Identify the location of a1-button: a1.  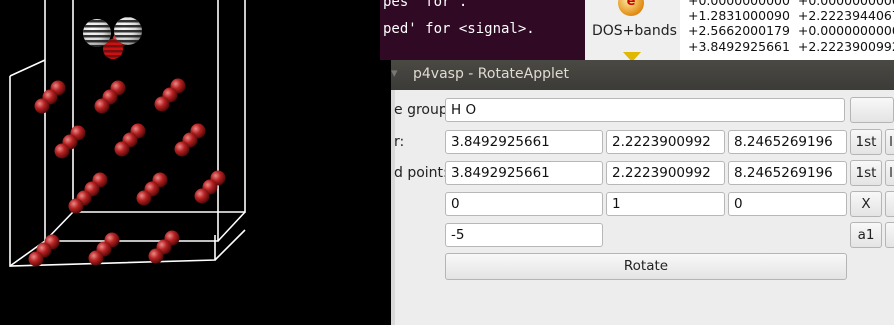
(866, 235).